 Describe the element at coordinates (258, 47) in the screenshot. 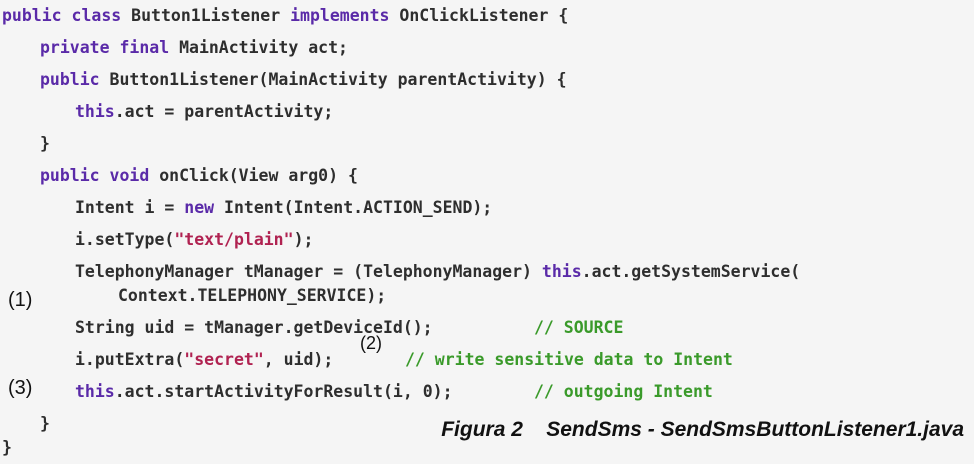

I see `code-text: MainActivity act;` at that location.